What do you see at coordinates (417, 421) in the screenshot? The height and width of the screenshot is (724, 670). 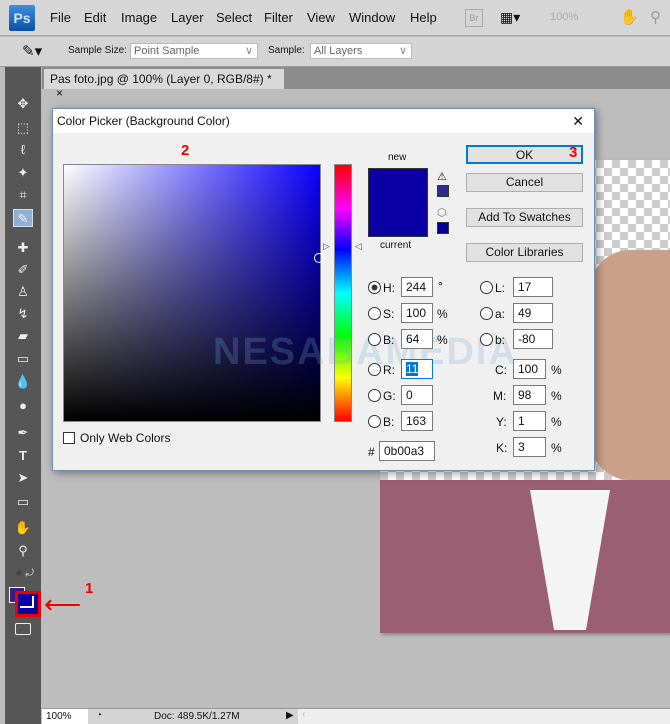 I see `blue-input: 163` at bounding box center [417, 421].